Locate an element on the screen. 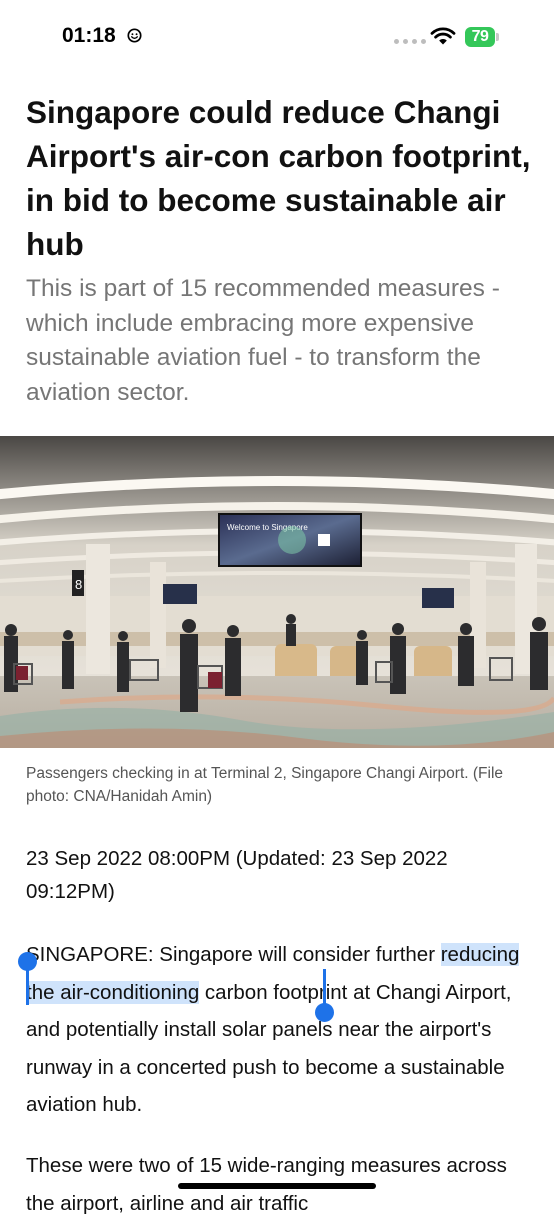 The image size is (554, 1222). battery-icon: 79 is located at coordinates (482, 37).